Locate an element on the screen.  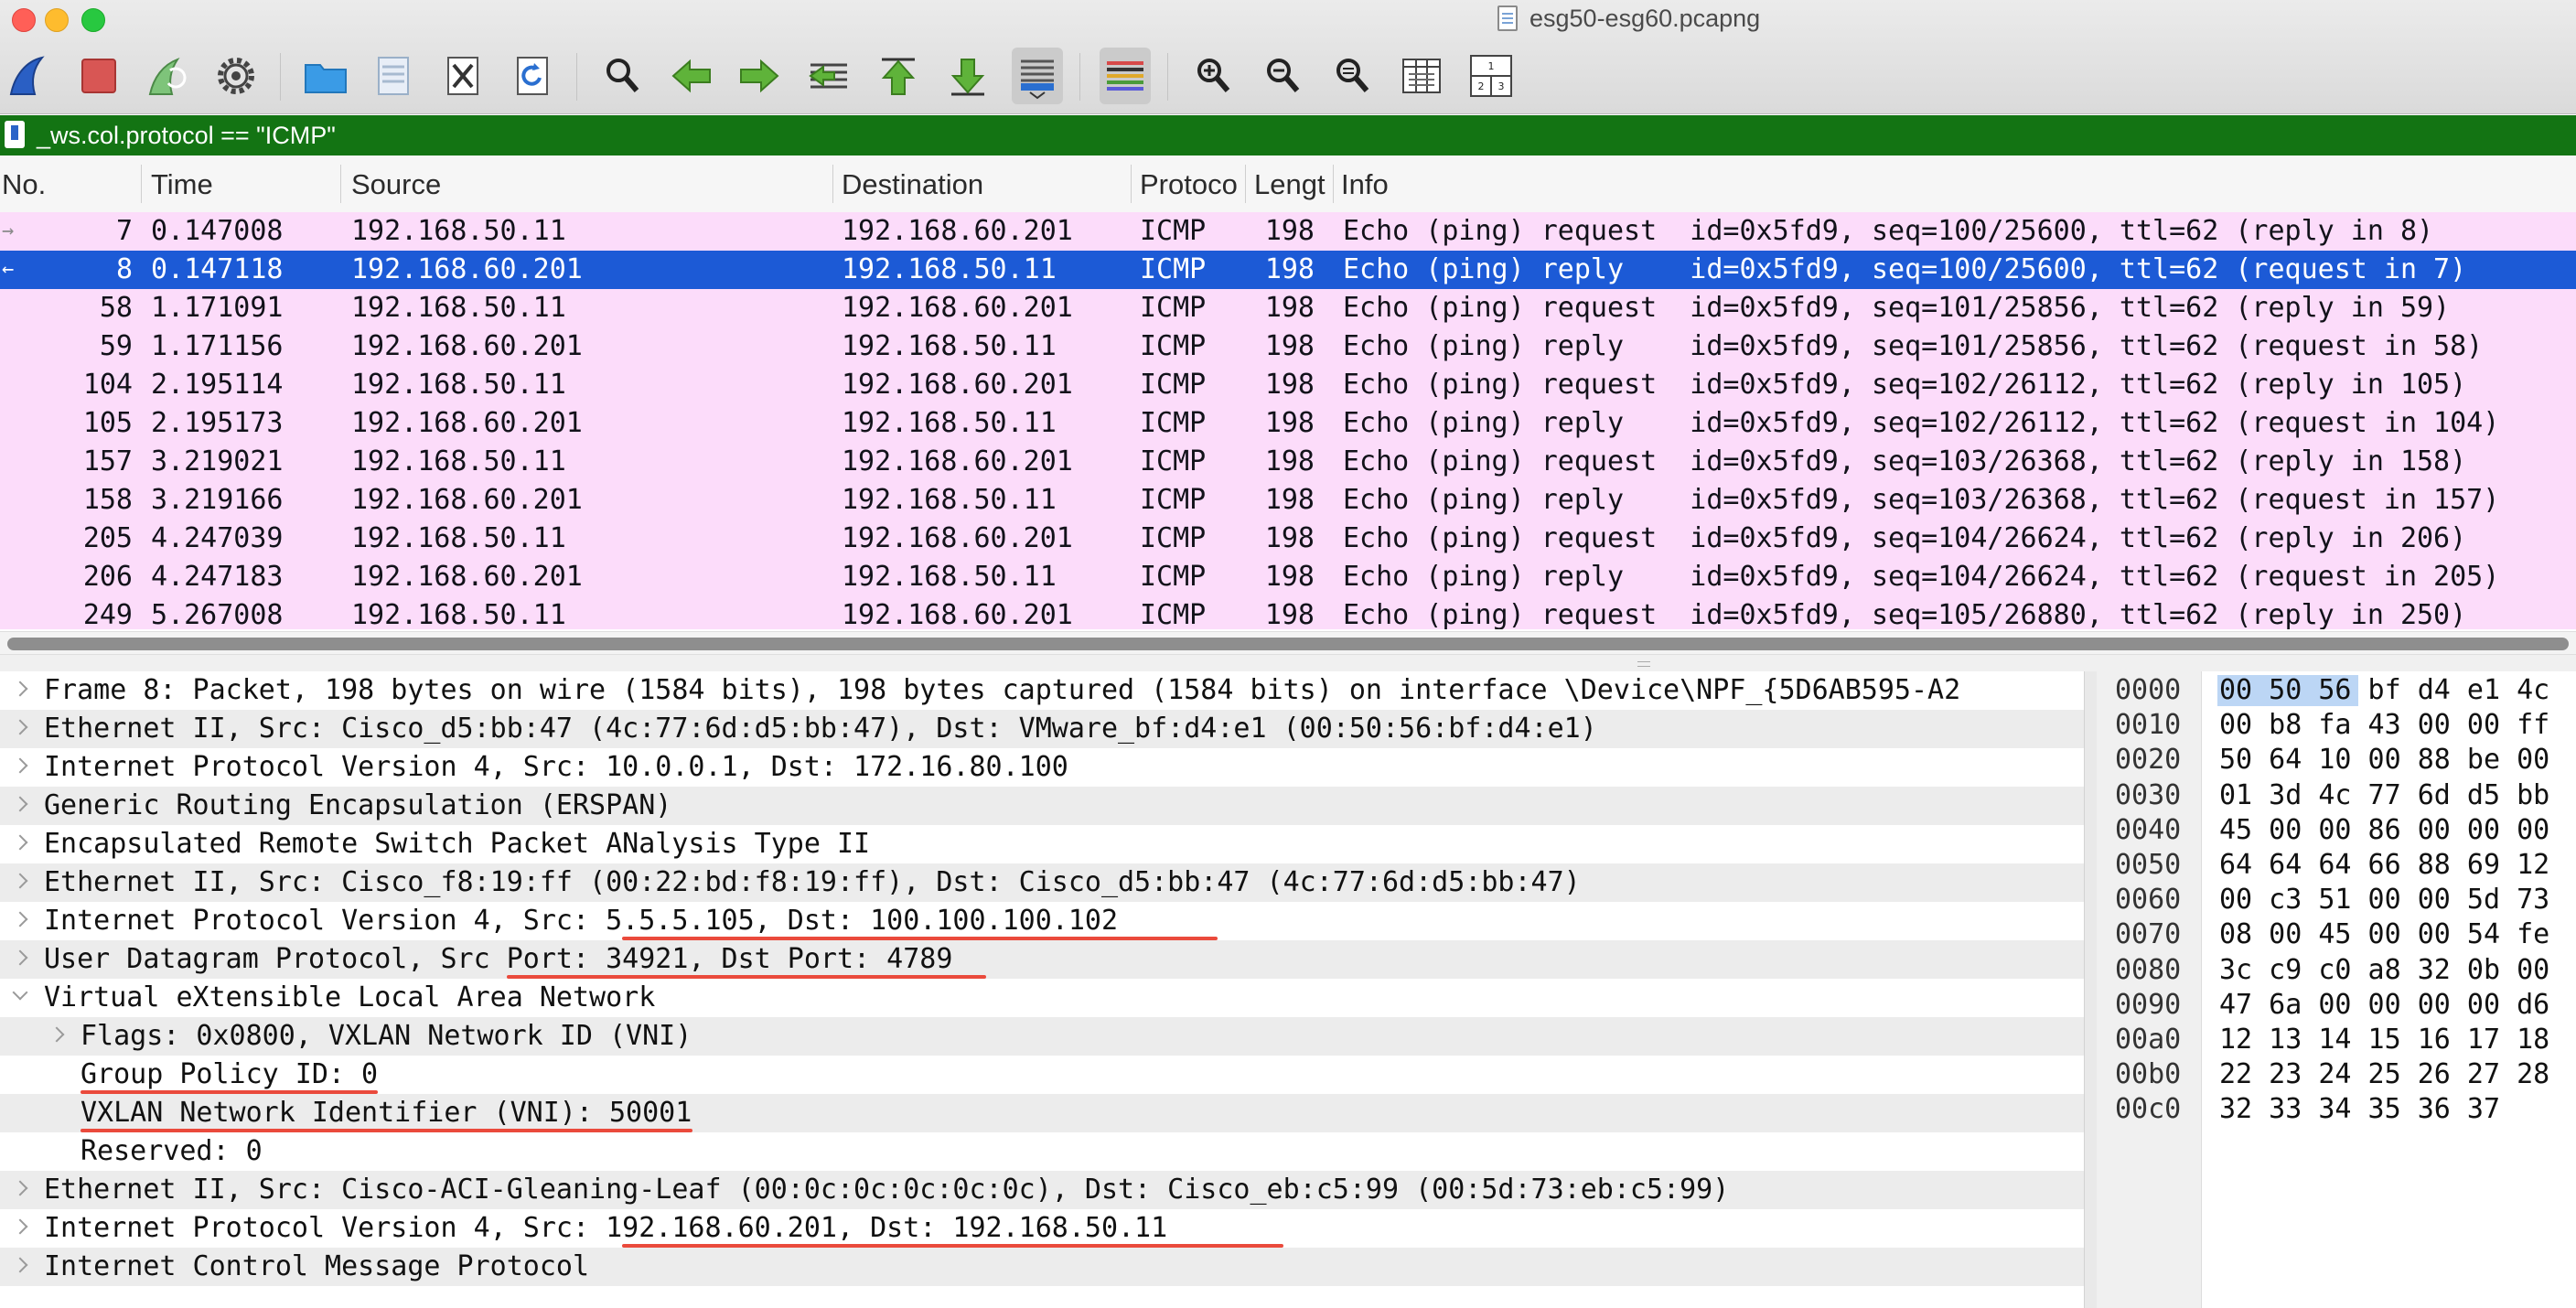
go-to-first-packet-button is located at coordinates (899, 76).